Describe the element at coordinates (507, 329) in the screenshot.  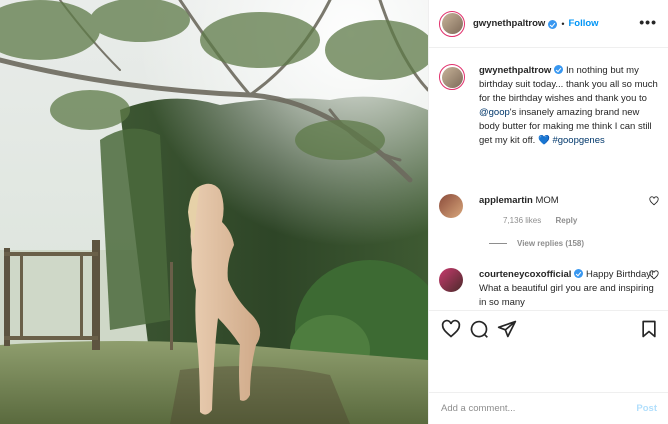
I see `paper-plane-icon` at that location.